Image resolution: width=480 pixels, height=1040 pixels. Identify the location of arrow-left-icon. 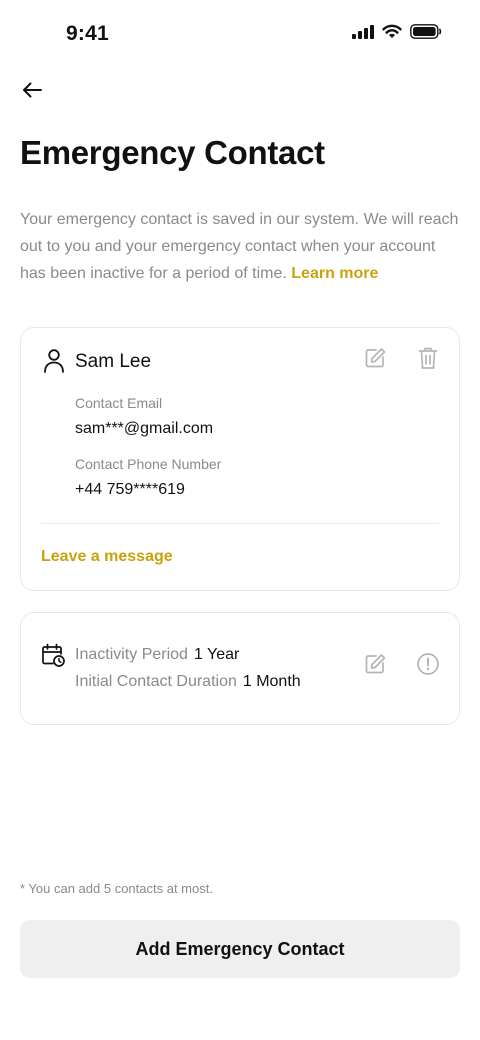
(32, 92).